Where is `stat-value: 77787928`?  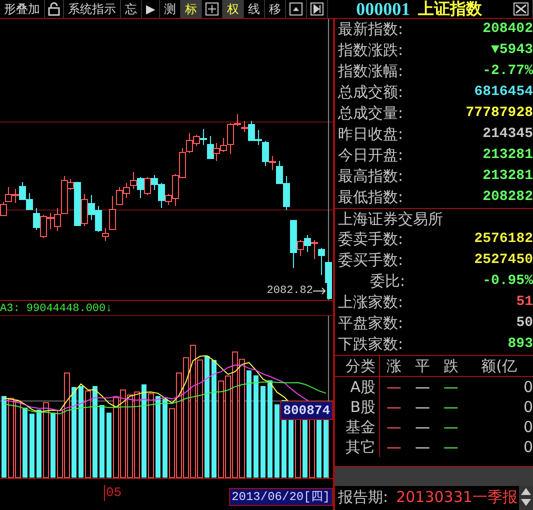 stat-value: 77787928 is located at coordinates (499, 113).